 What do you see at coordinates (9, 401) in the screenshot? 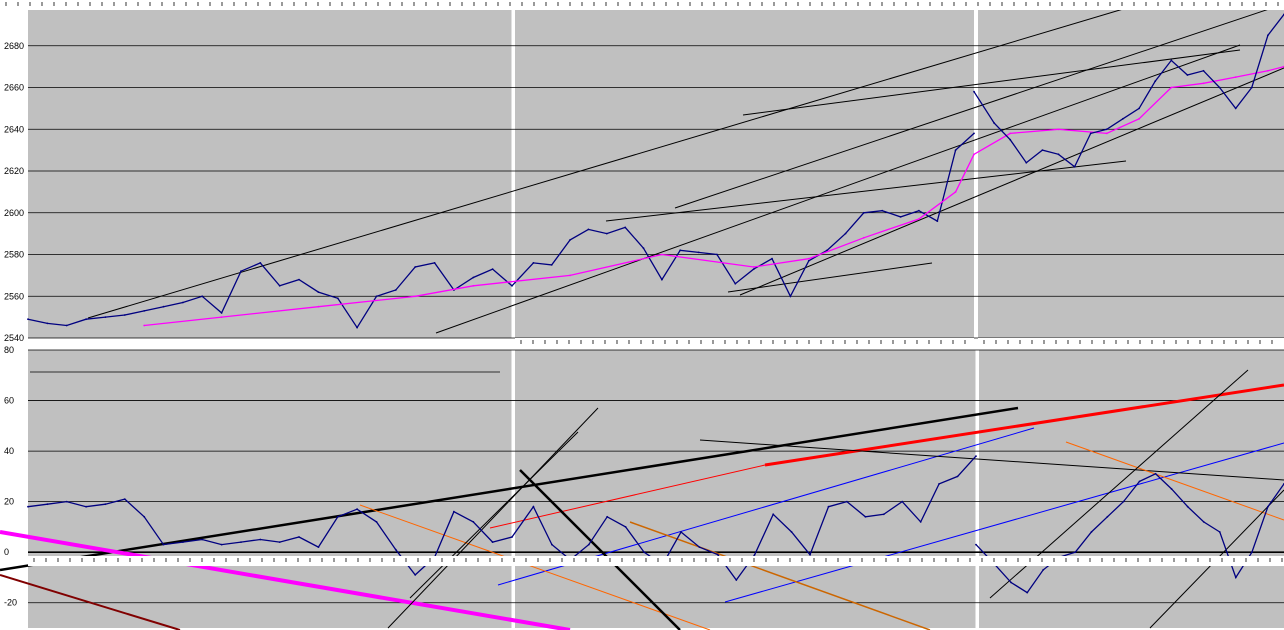
I see `y-tick-label-bottom-1: 60` at bounding box center [9, 401].